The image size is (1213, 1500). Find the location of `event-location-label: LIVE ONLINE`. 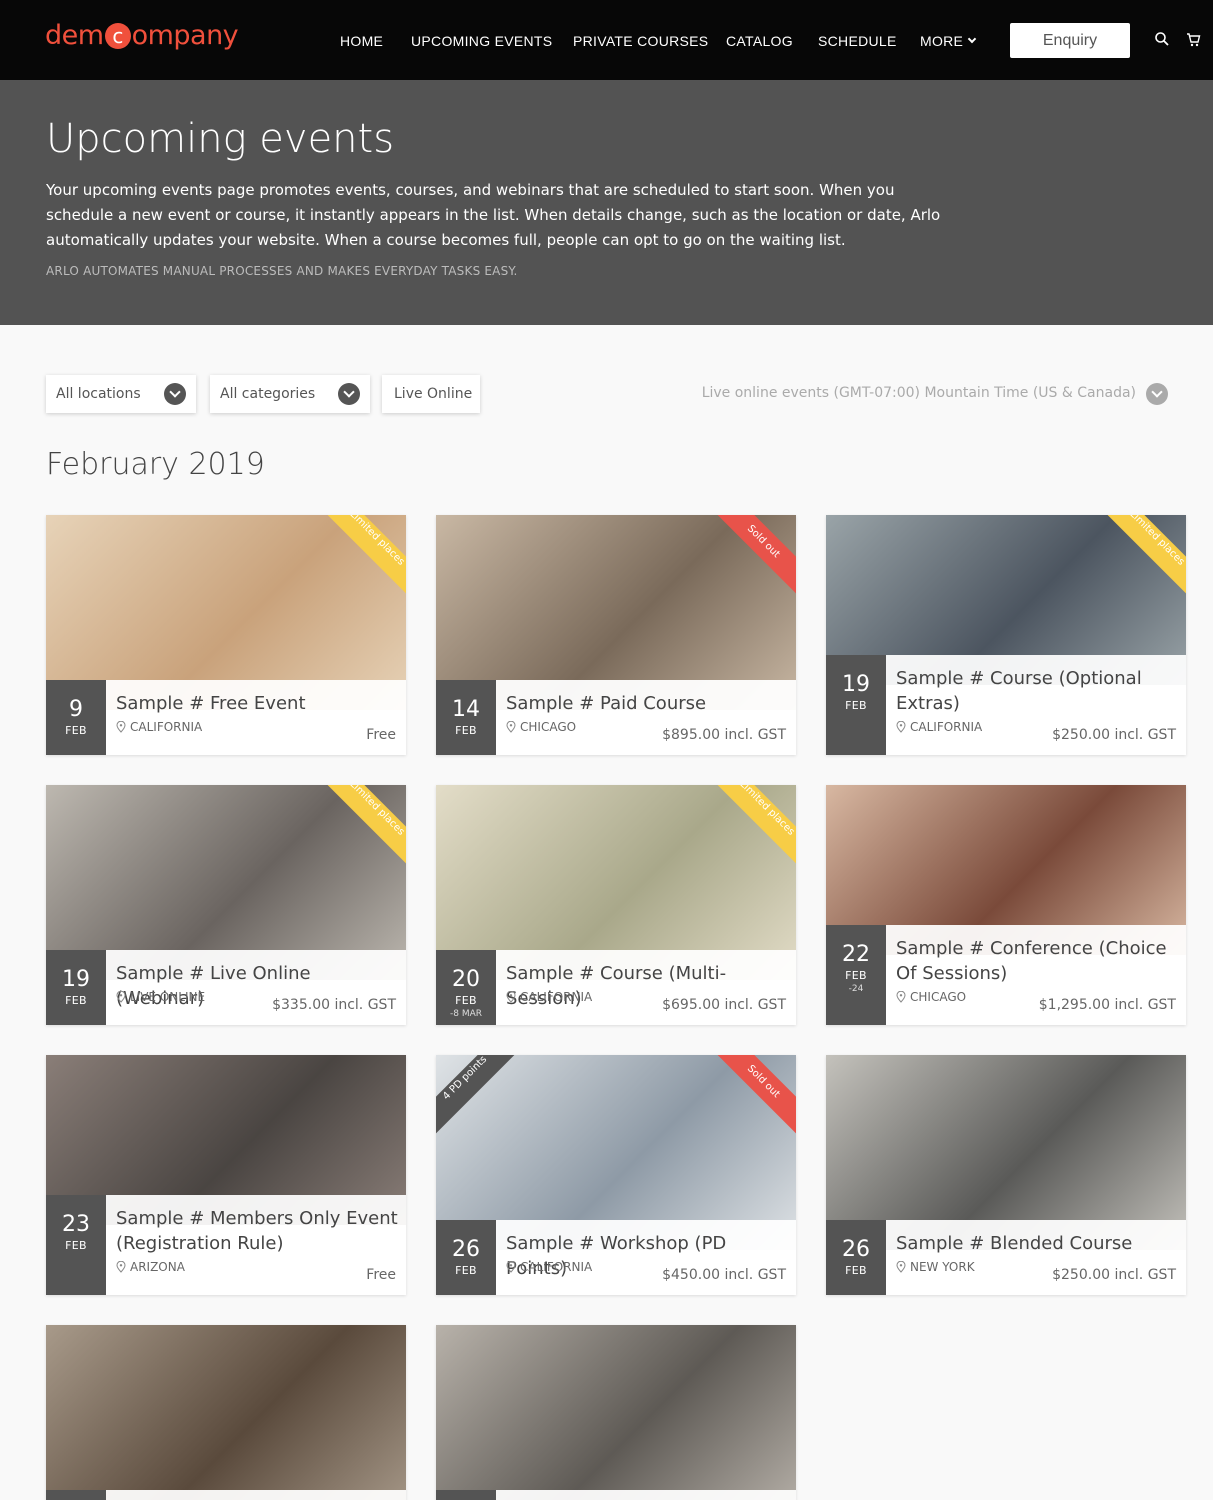

event-location-label: LIVE ONLINE is located at coordinates (168, 997).